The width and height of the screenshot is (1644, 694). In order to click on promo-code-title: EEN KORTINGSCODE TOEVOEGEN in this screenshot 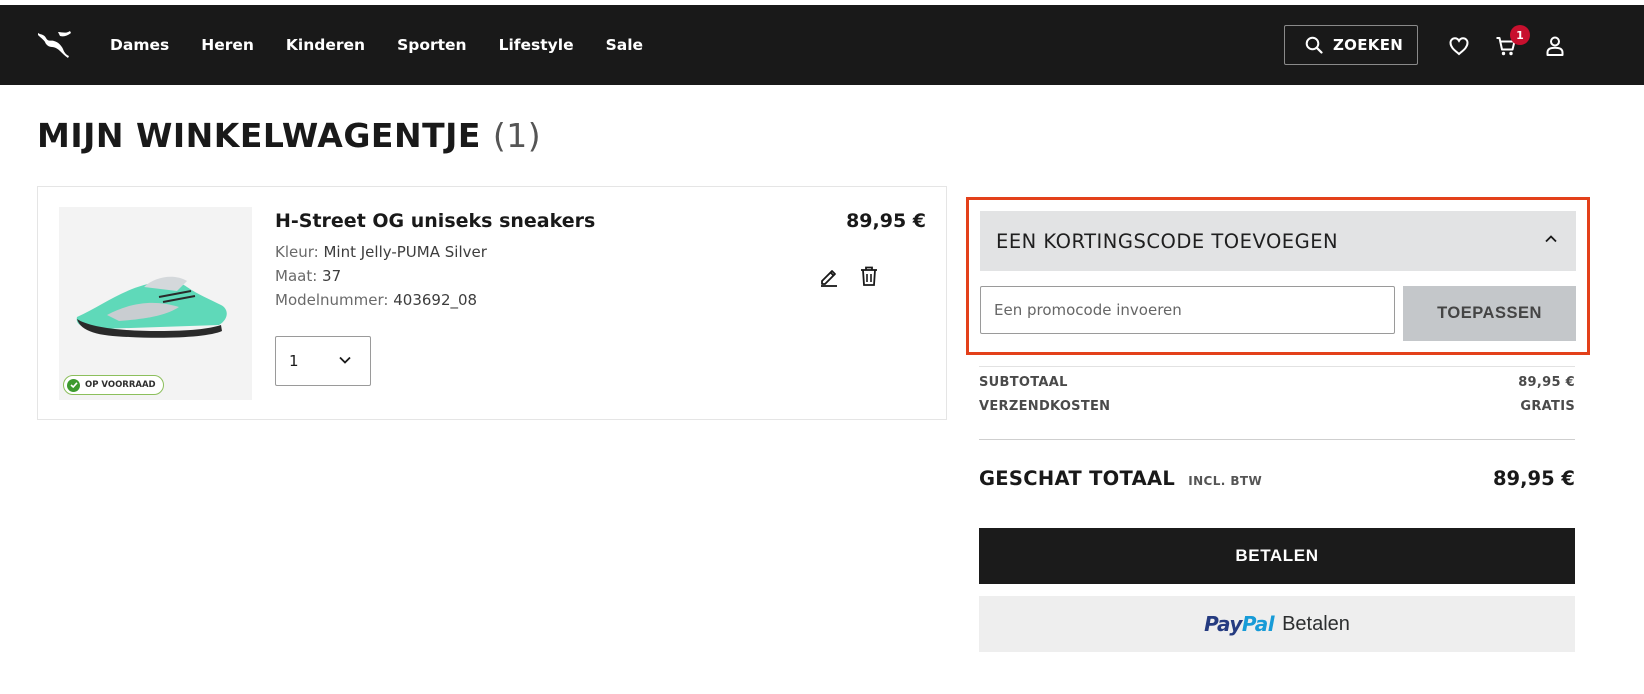, I will do `click(1167, 241)`.